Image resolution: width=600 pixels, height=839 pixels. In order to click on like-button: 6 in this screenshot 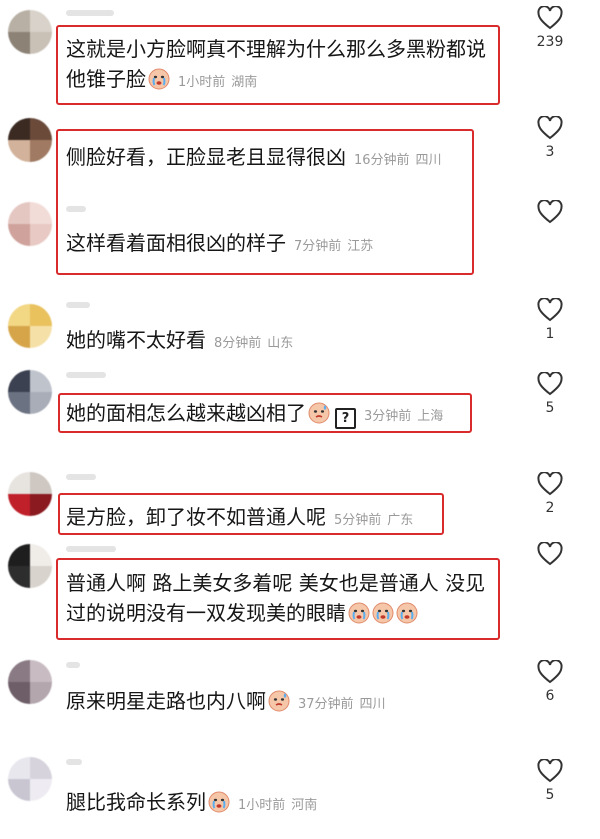, I will do `click(550, 682)`.